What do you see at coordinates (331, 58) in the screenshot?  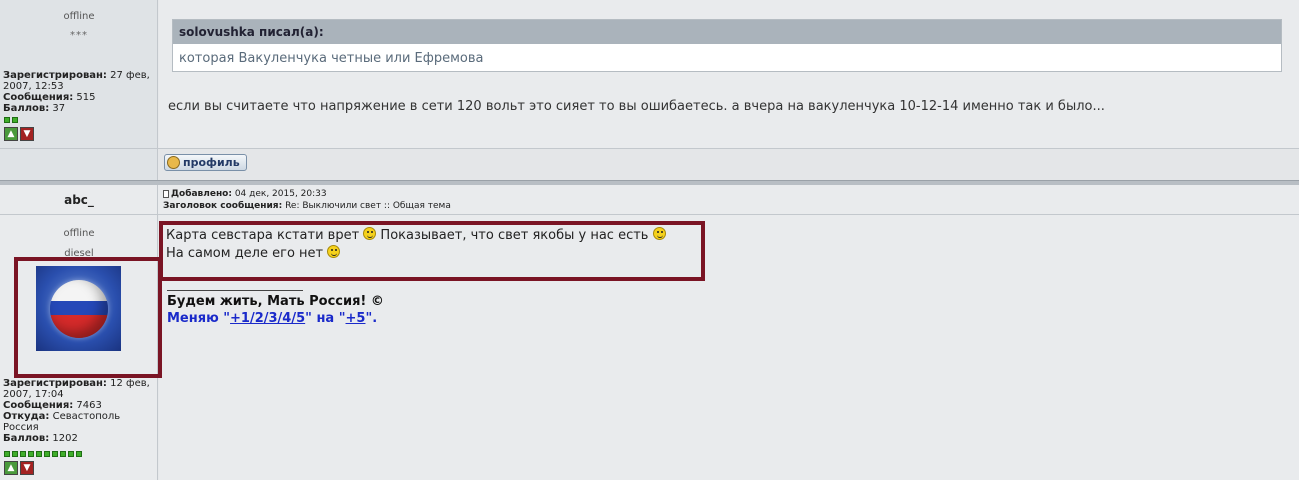 I see `quote-text: которая Вакуленчука четные или Ефремова` at bounding box center [331, 58].